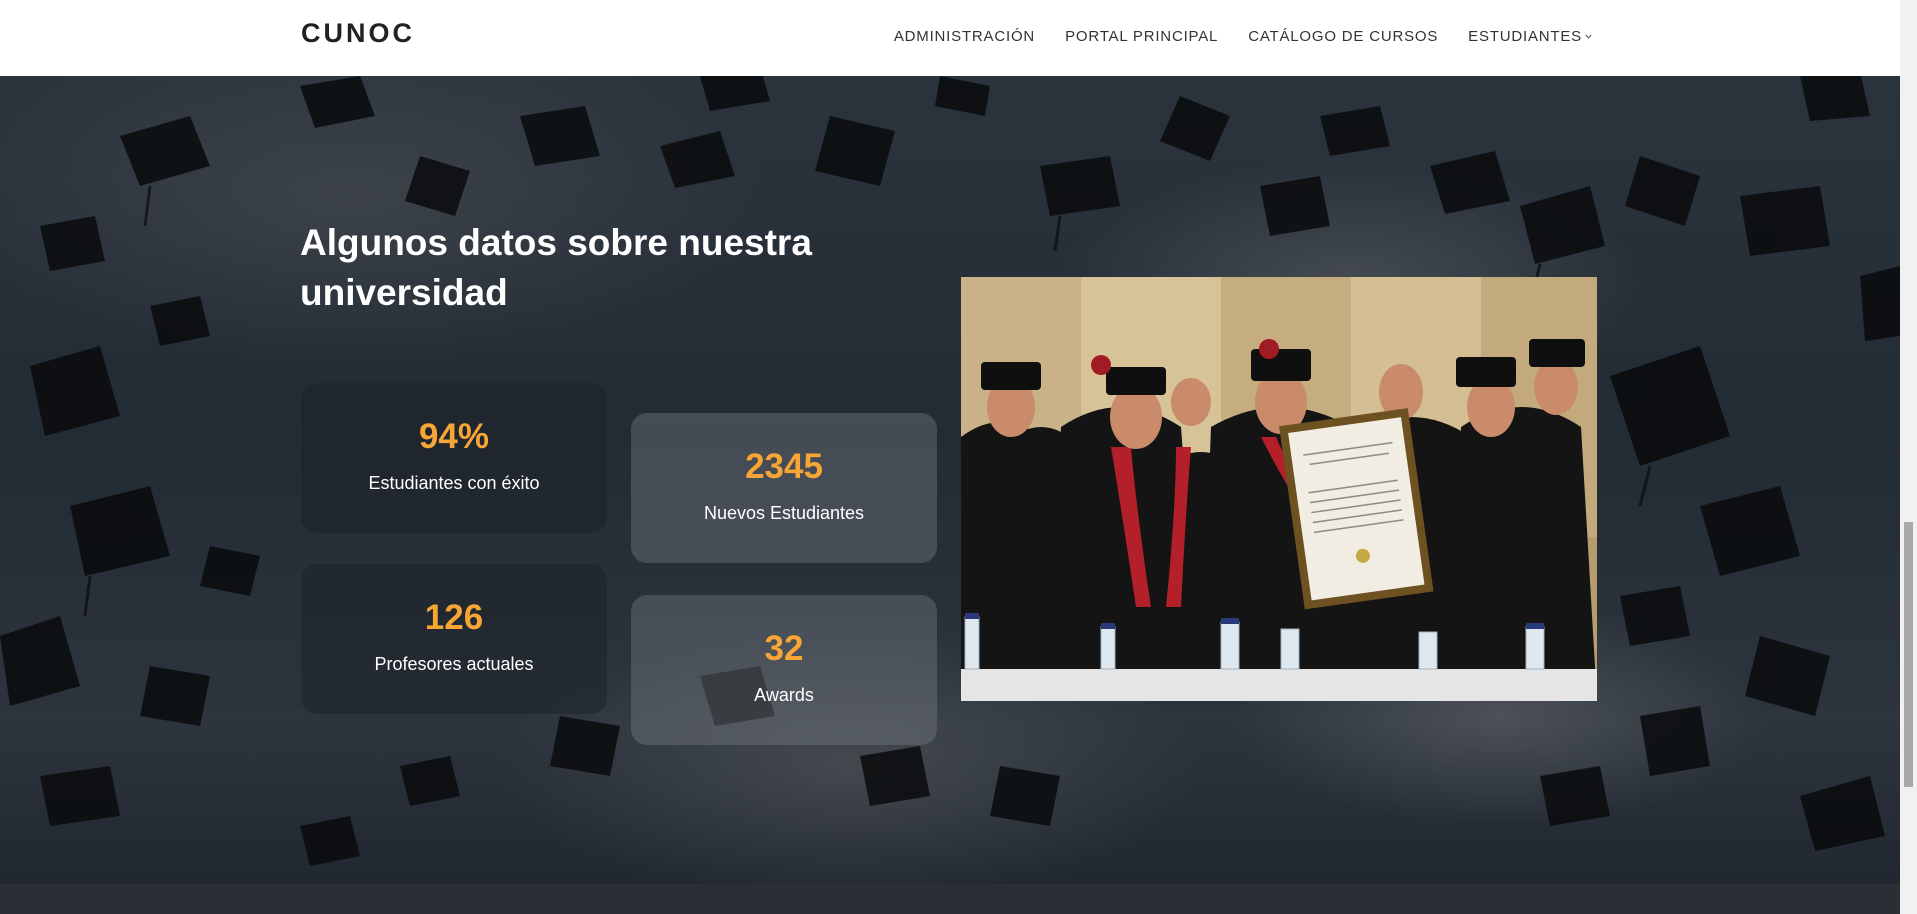 This screenshot has height=914, width=1917. Describe the element at coordinates (784, 488) in the screenshot. I see `stat-card-new-students: 2345 Nuevos Estudiantes` at that location.